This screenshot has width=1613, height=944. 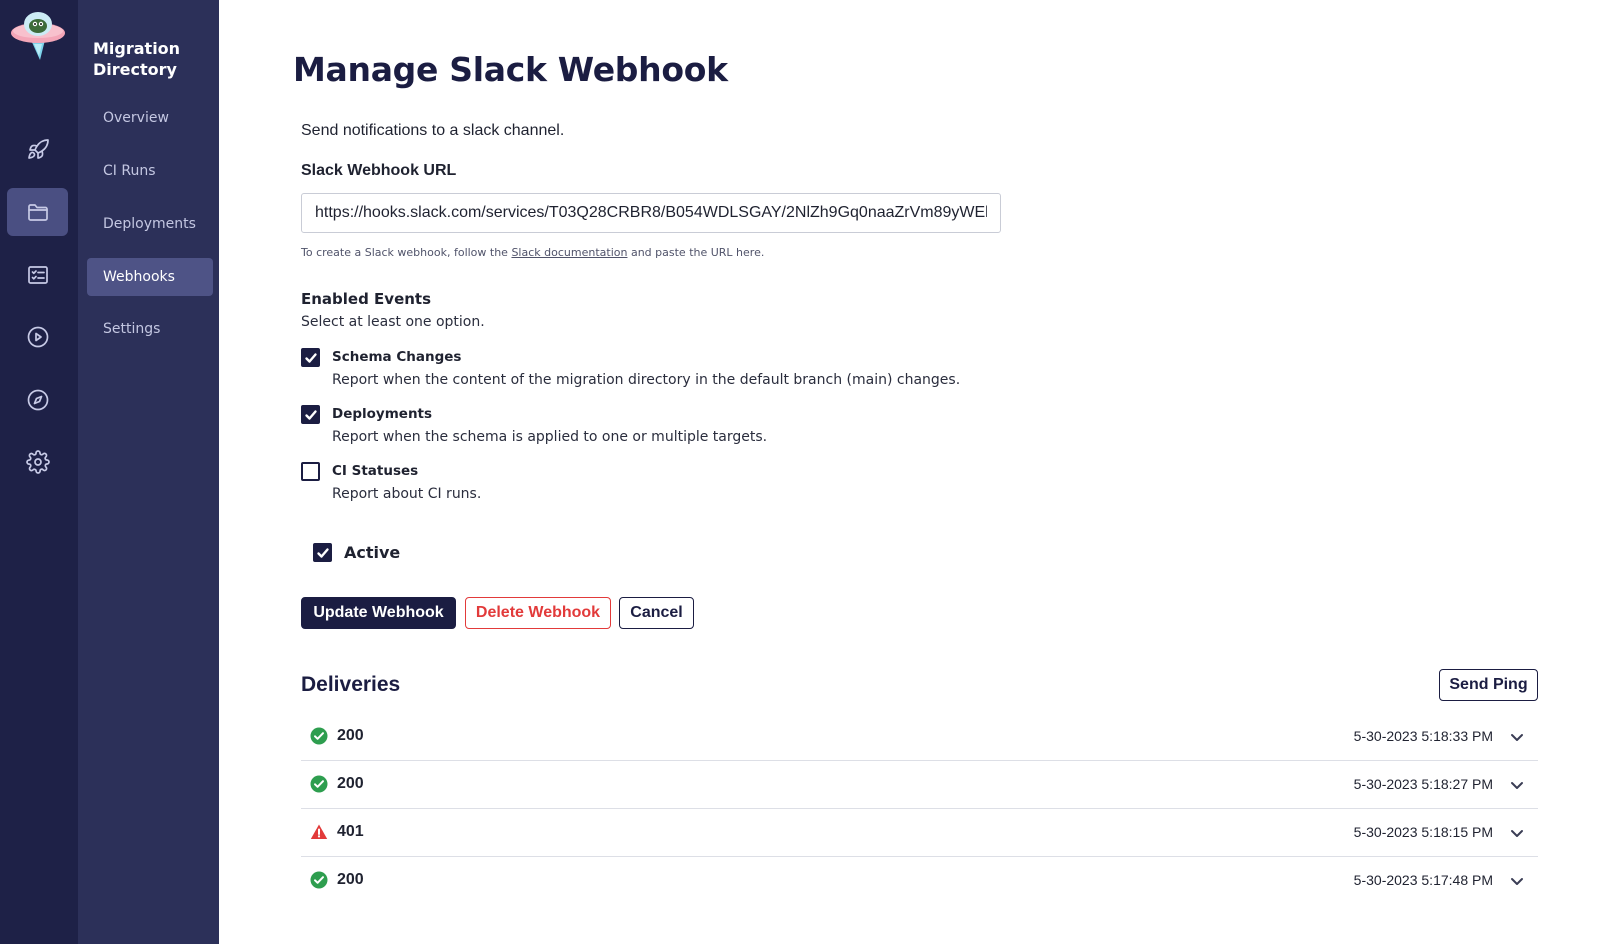 I want to click on page-intro: Send notifications to a slack channel., so click(x=433, y=130).